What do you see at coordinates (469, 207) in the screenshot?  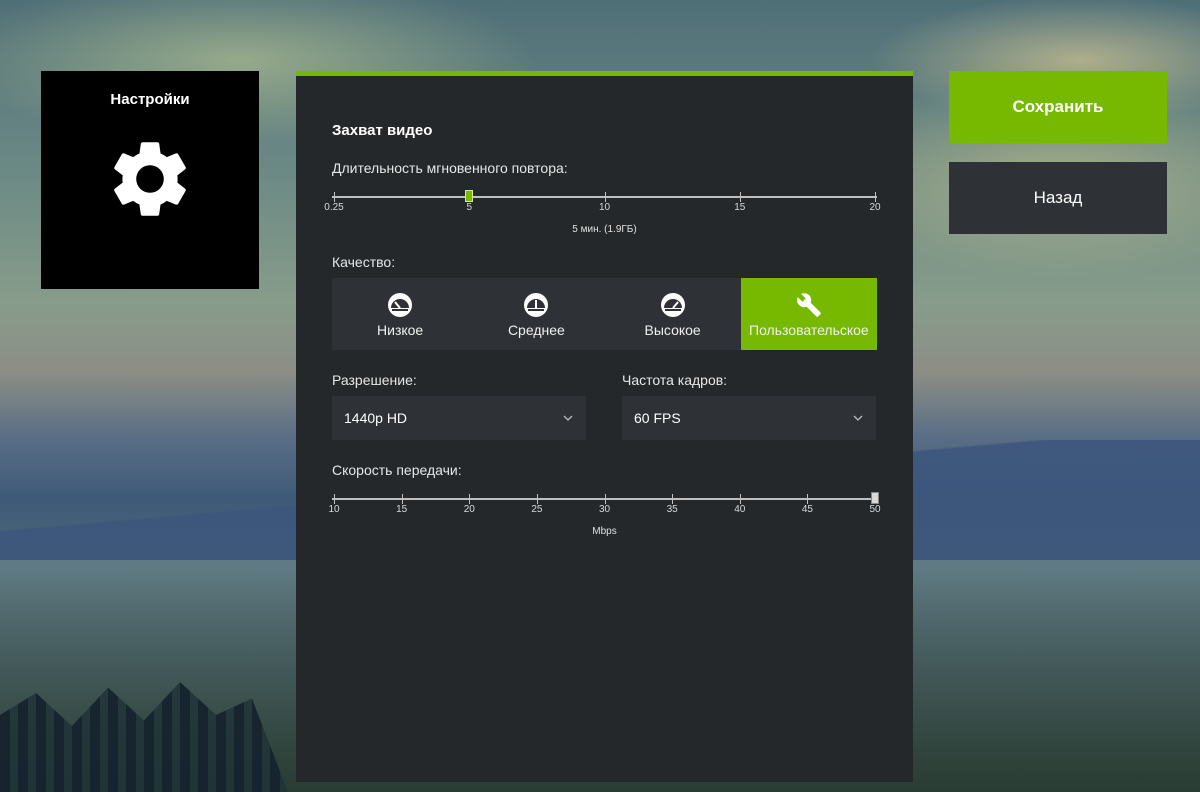 I see `slider-tick-label: 5` at bounding box center [469, 207].